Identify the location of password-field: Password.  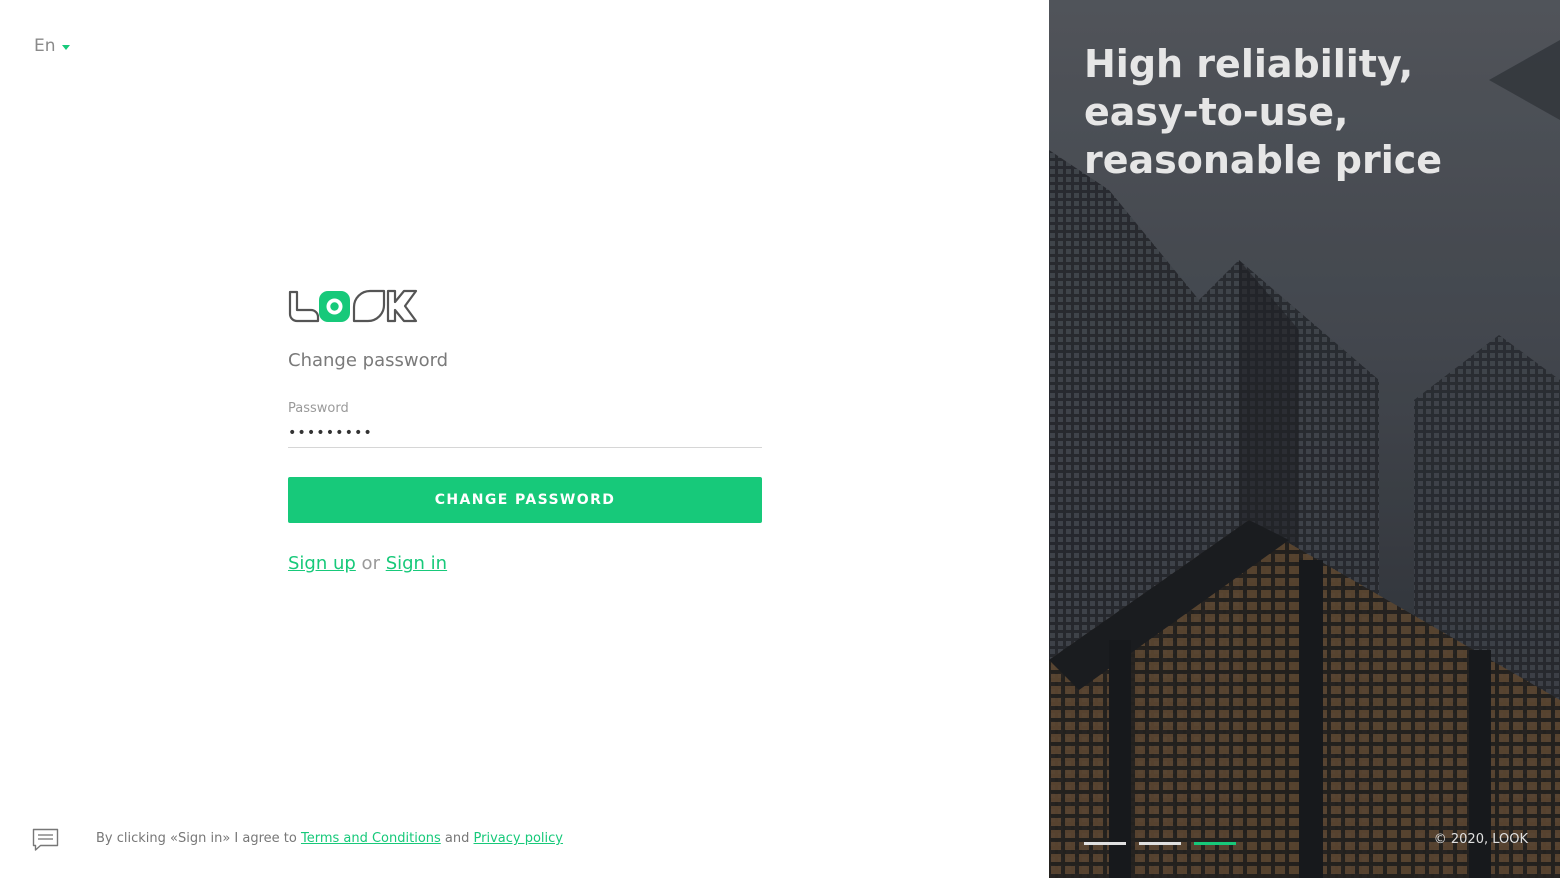
(525, 424).